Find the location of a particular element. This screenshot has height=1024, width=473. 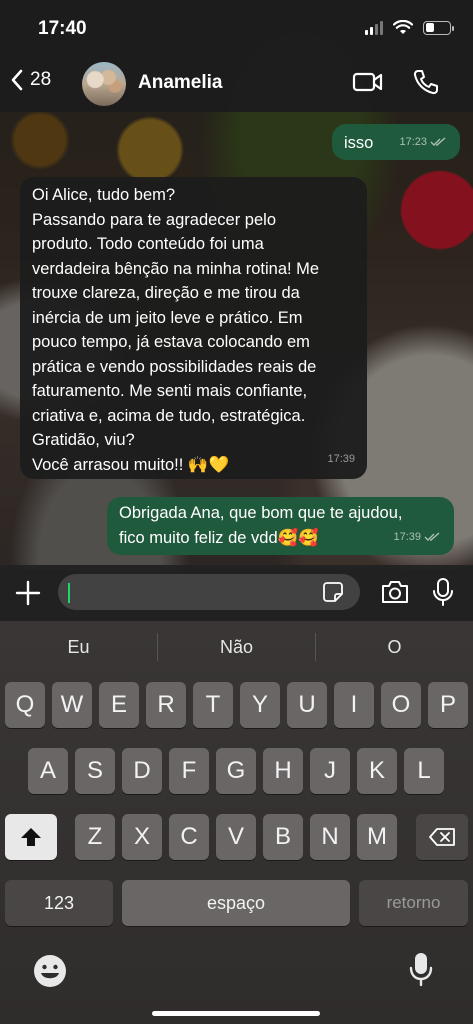

microphone-icon is located at coordinates (443, 592).